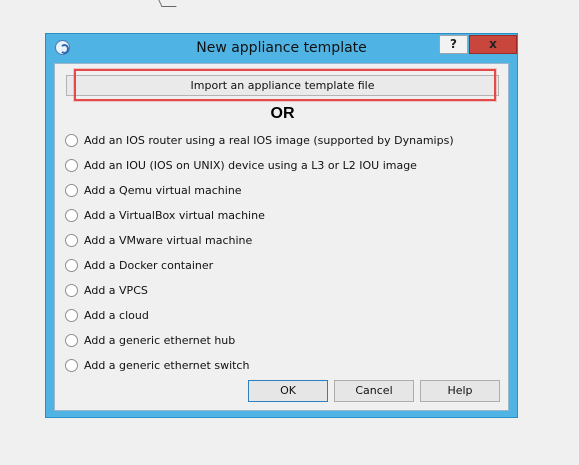 This screenshot has height=465, width=579. I want to click on option-ethernet-switch: Add a generic ethernet switch, so click(157, 365).